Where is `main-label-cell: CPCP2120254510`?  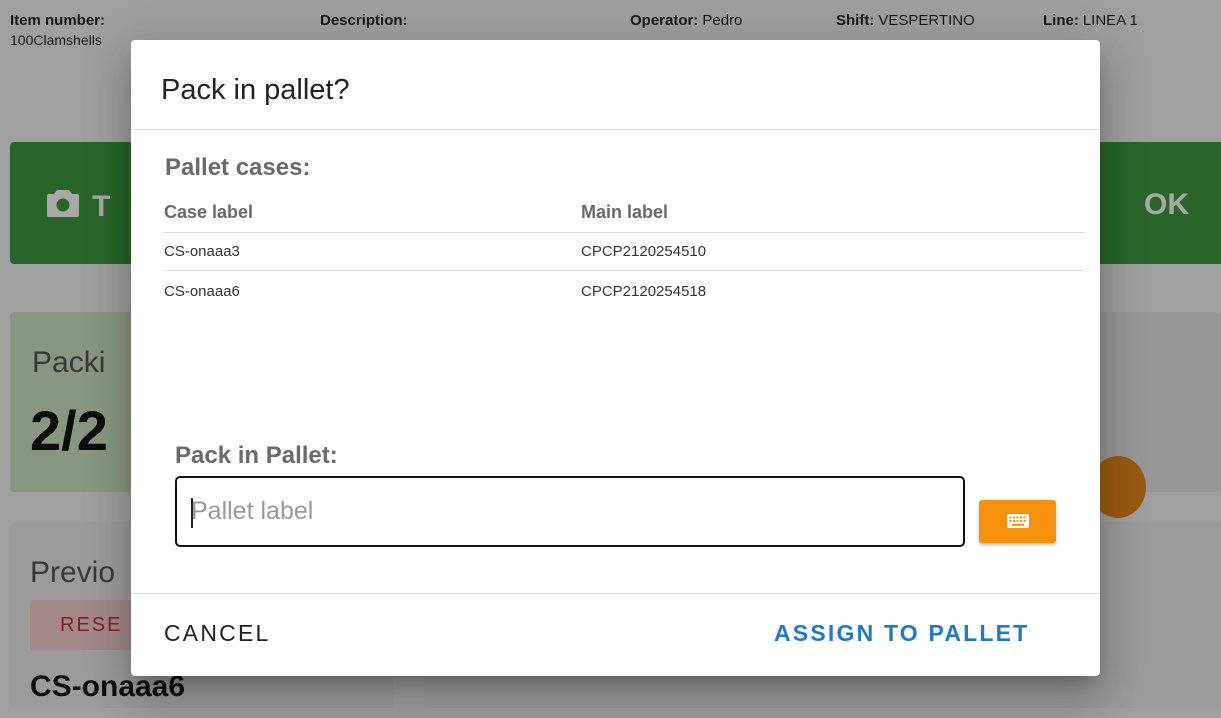
main-label-cell: CPCP2120254510 is located at coordinates (644, 251).